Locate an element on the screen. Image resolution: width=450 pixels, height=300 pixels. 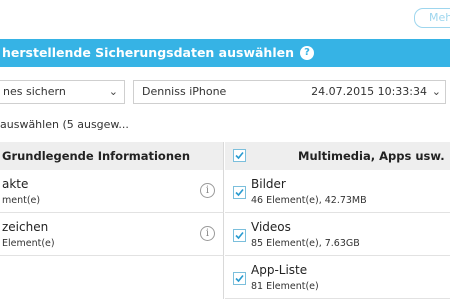
list-item-bookmarks: zeichen Element(e) i is located at coordinates (112, 234).